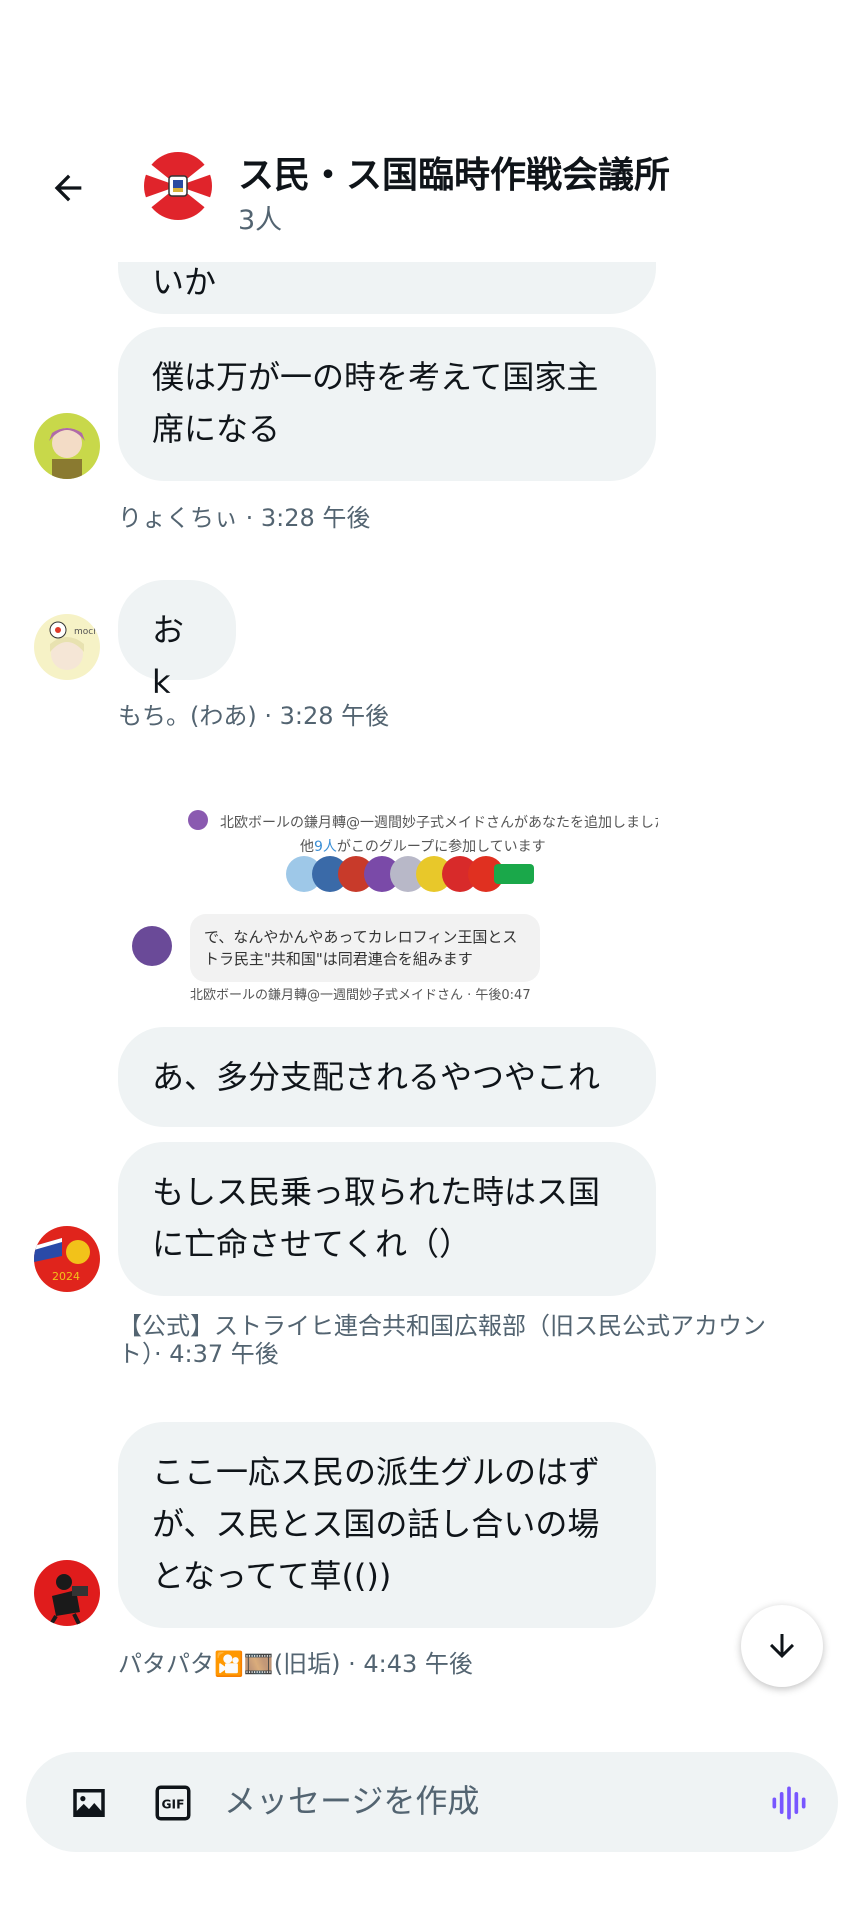  What do you see at coordinates (375, 403) in the screenshot?
I see `message-text: 僕は万が一の時を考えて国家主席になる` at bounding box center [375, 403].